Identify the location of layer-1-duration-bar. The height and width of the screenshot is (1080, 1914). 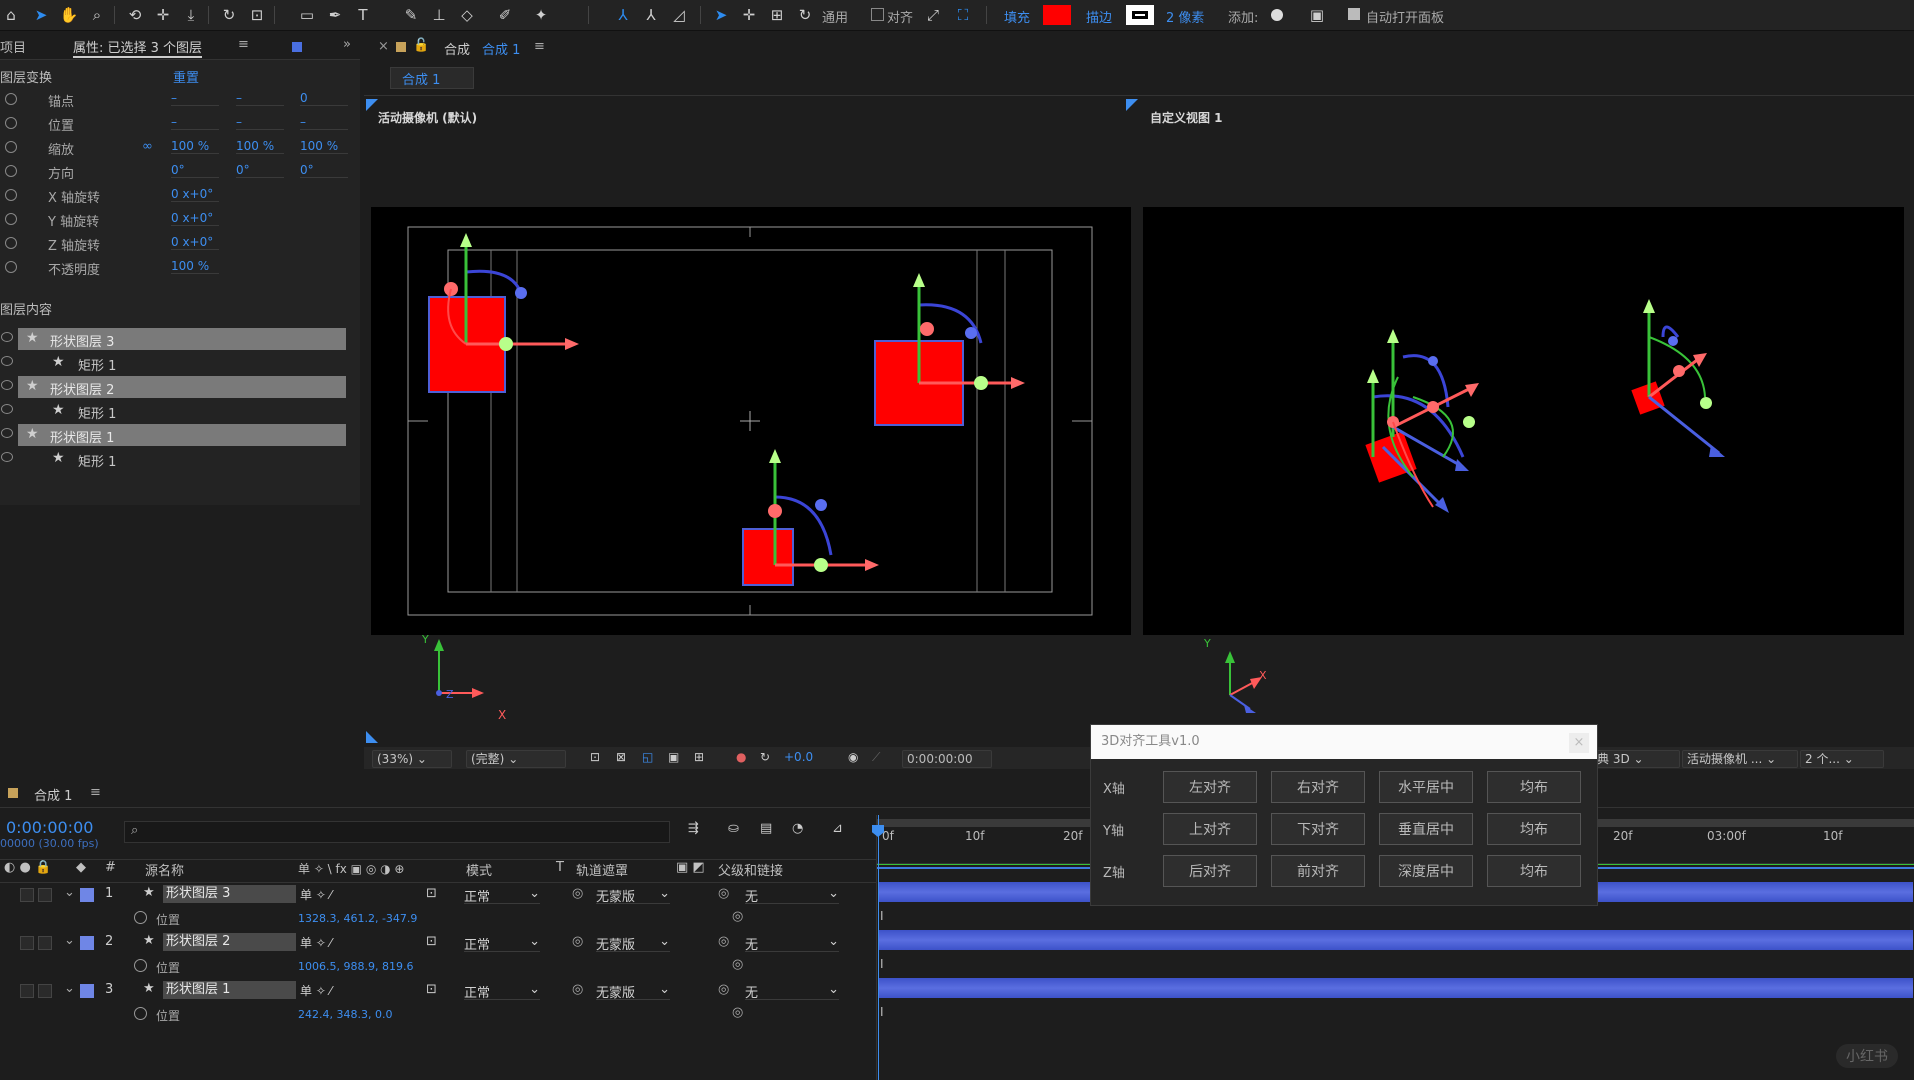
(1396, 988).